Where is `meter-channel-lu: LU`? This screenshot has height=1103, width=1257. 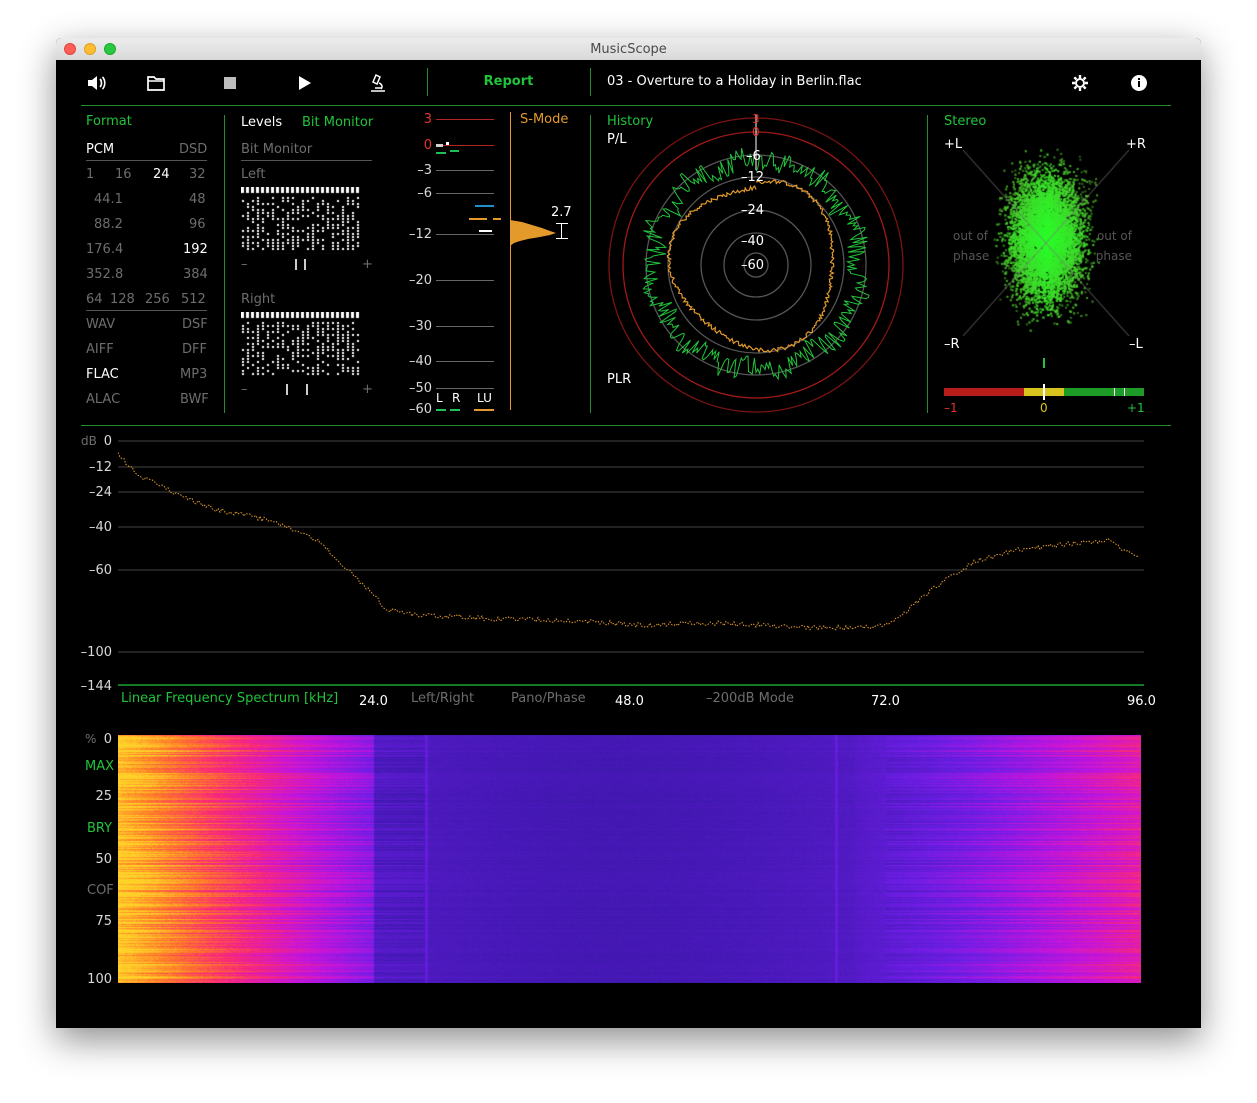
meter-channel-lu: LU is located at coordinates (484, 398).